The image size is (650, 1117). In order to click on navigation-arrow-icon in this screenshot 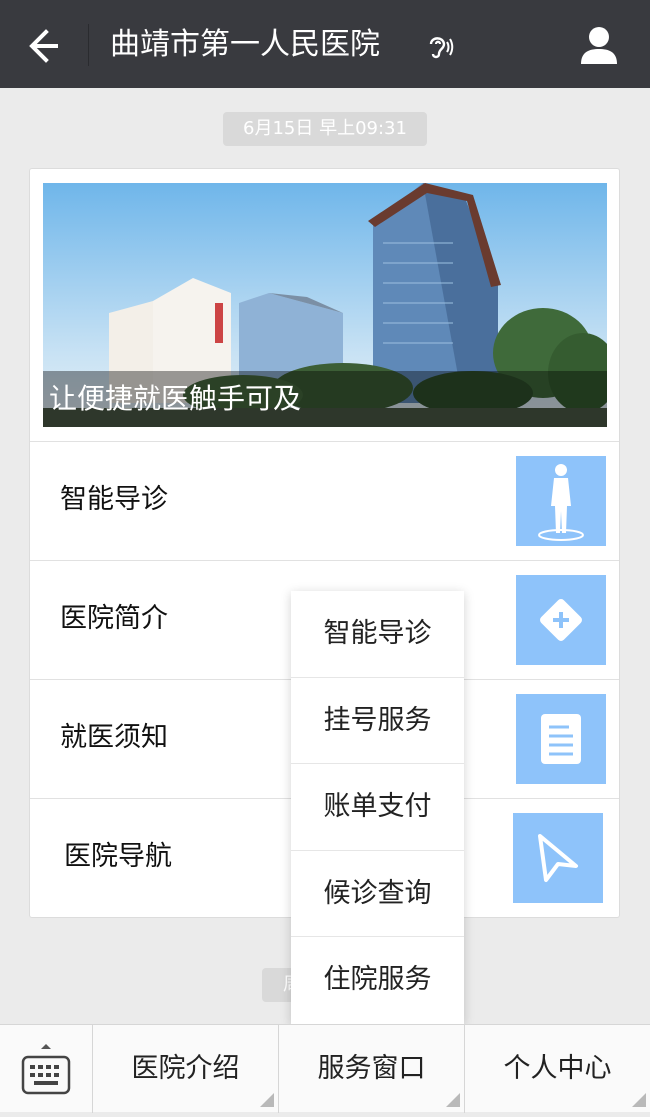, I will do `click(558, 858)`.